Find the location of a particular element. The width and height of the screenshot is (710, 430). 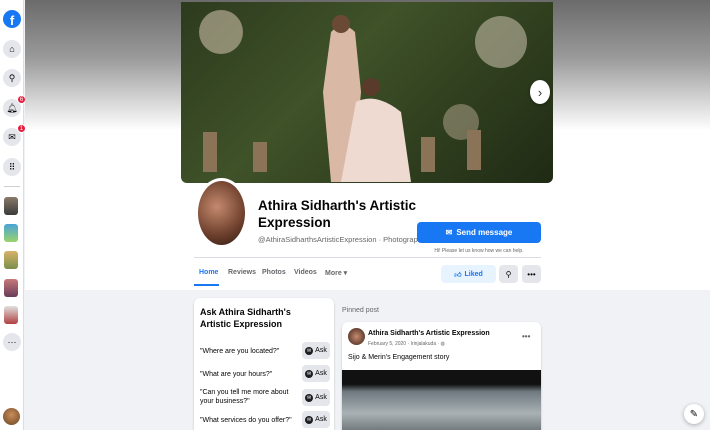

ask-question: "What services do you offer?" is located at coordinates (246, 420).